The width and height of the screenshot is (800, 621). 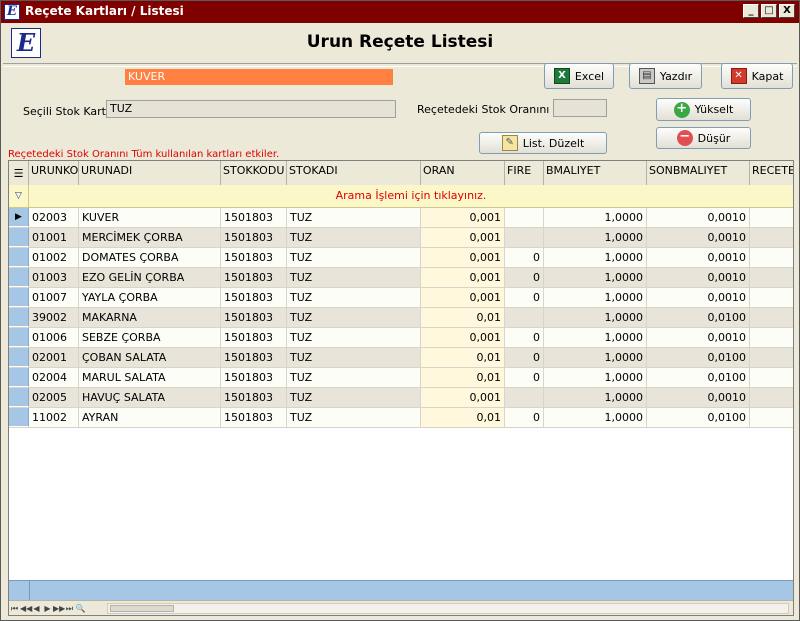 I want to click on nav-search-icon: 🔍, so click(x=80, y=609).